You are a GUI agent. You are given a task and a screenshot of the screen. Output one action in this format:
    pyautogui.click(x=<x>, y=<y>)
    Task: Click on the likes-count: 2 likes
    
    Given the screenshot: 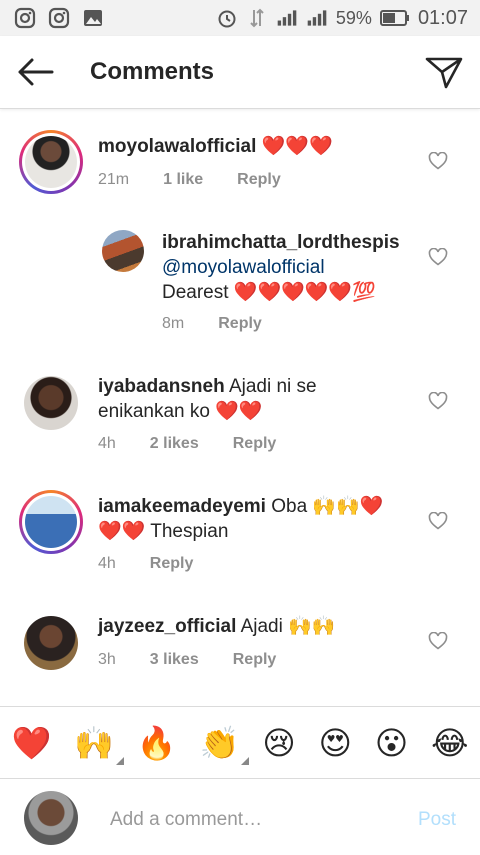 What is the action you would take?
    pyautogui.click(x=174, y=444)
    